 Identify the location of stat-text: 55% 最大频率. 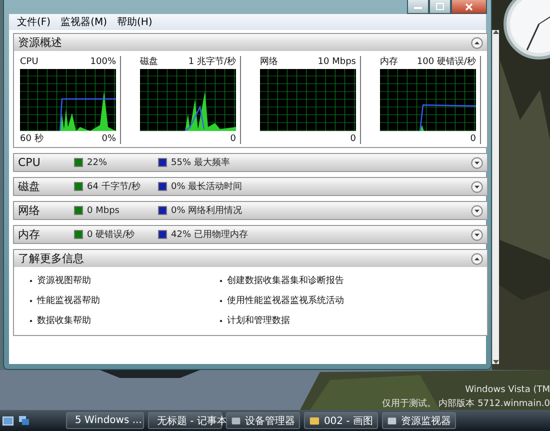
(200, 162).